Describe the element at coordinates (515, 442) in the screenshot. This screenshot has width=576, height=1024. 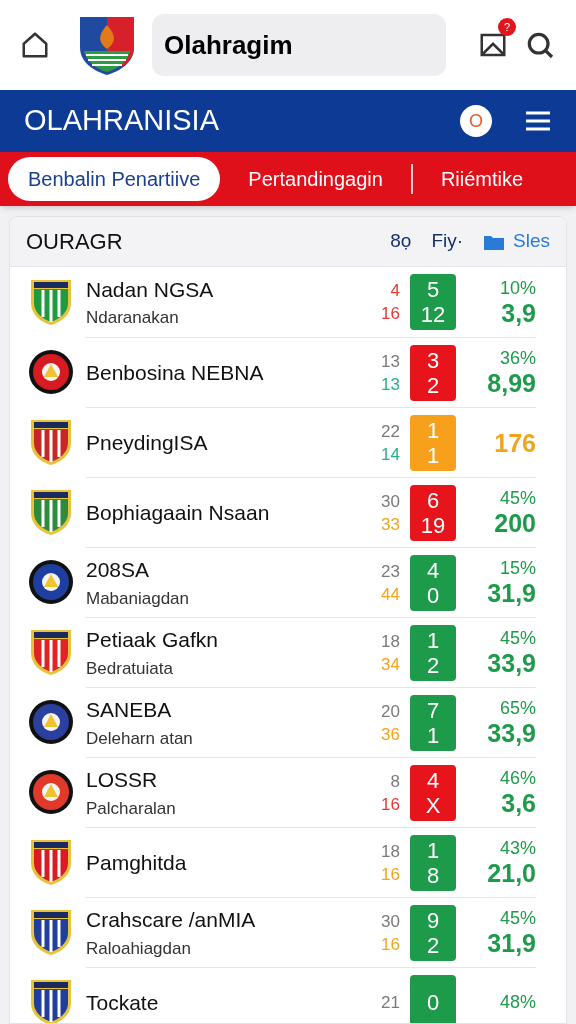
I see `rating-value: 176` at that location.